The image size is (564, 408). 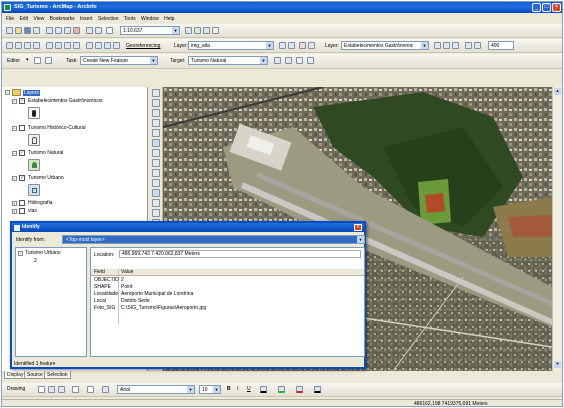 What do you see at coordinates (58, 30) in the screenshot?
I see `copy-icon` at bounding box center [58, 30].